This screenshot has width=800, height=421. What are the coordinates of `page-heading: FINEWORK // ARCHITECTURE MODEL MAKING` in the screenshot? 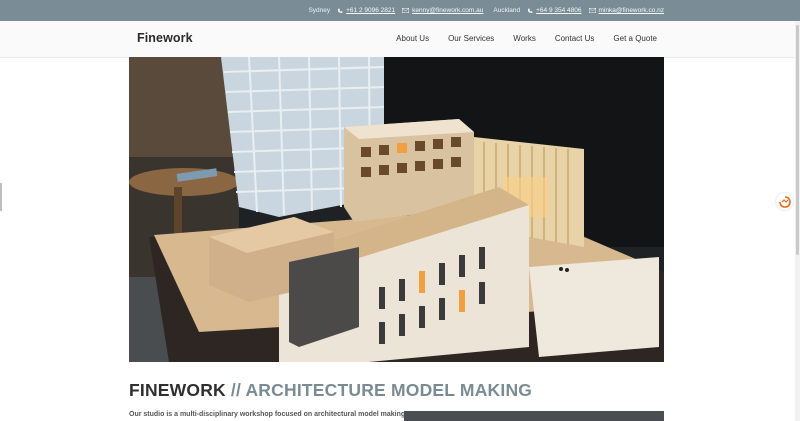 It's located at (330, 390).